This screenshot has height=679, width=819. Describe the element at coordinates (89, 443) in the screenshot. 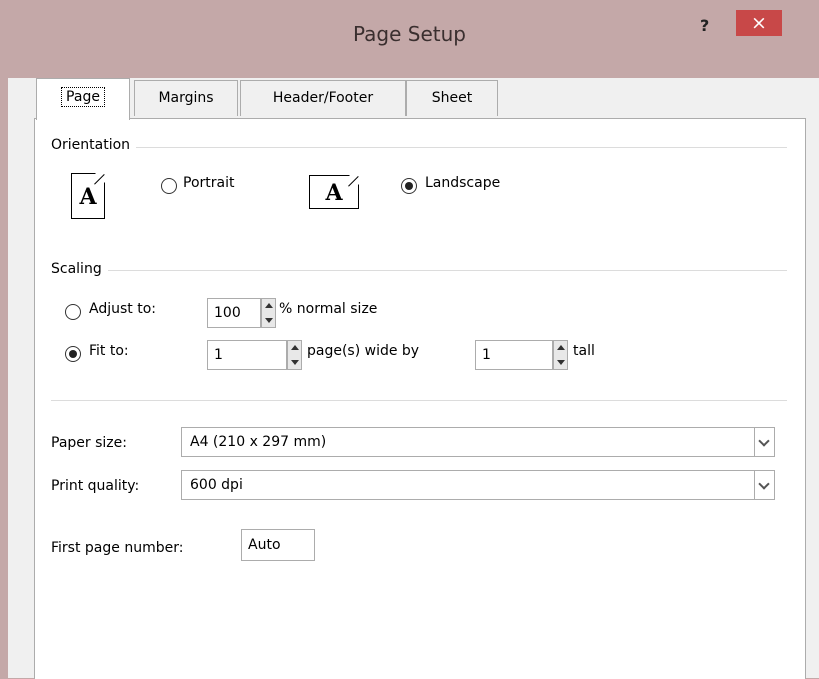

I see `paper-size-label: Paper size:` at that location.